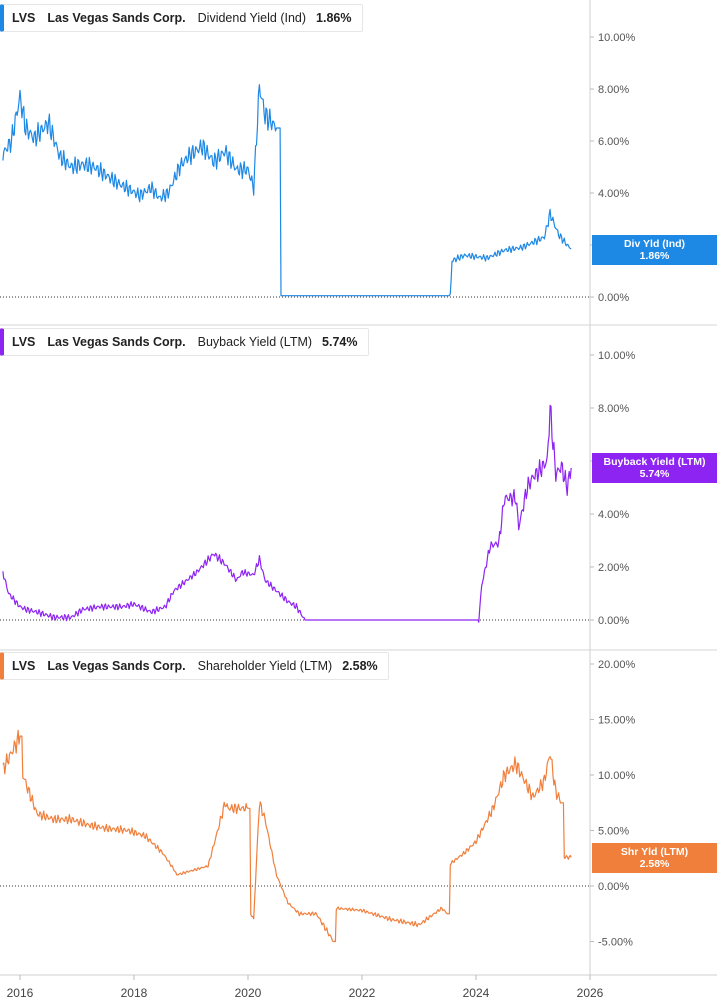  I want to click on legend-metric: Shareholder Yield (LTM), so click(265, 666).